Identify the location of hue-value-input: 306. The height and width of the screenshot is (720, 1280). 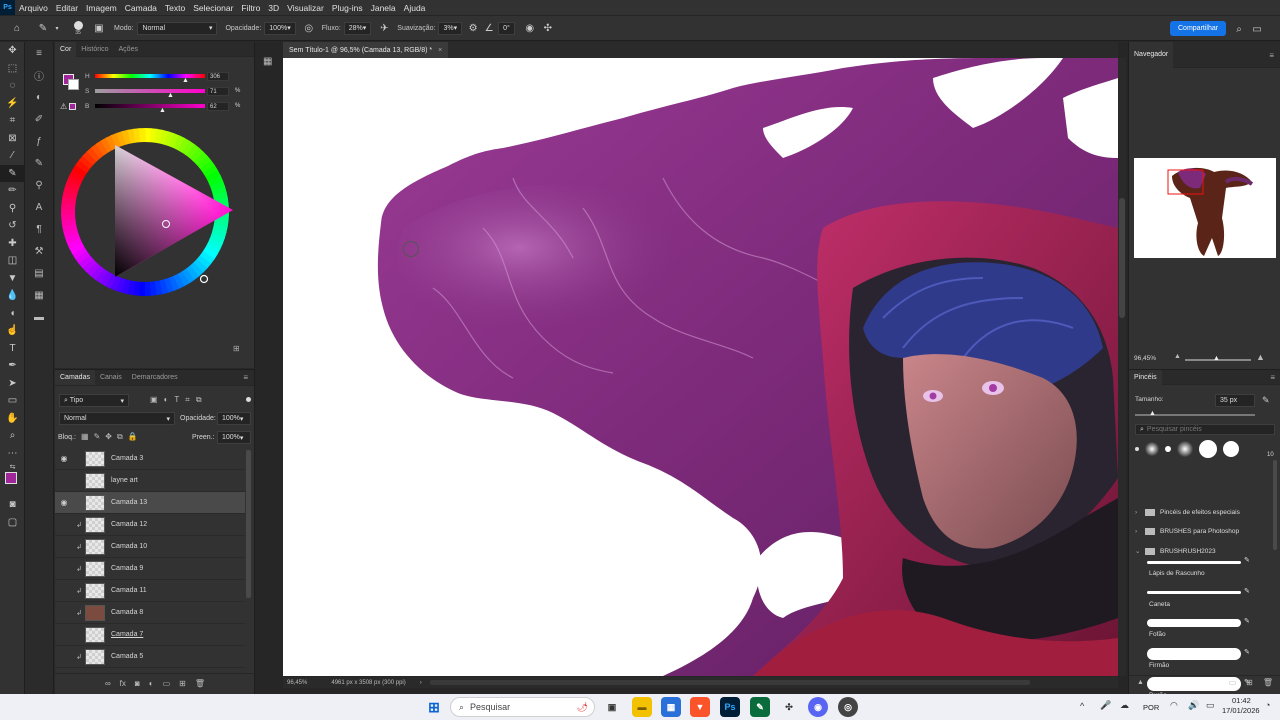
(218, 76).